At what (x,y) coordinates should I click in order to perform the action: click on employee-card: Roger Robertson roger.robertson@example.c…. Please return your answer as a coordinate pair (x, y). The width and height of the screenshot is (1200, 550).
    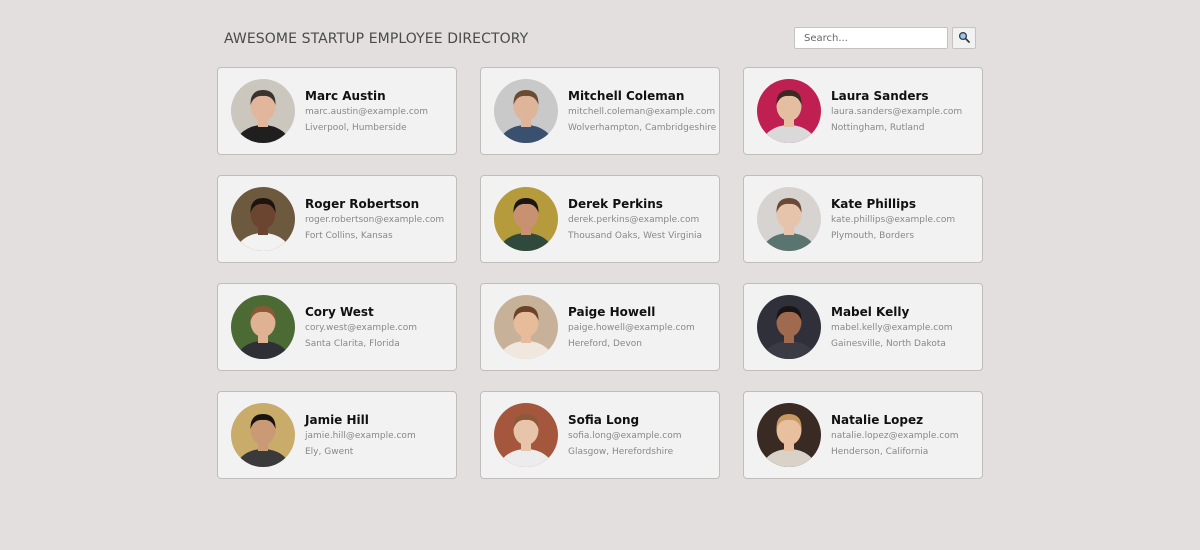
    Looking at the image, I should click on (337, 219).